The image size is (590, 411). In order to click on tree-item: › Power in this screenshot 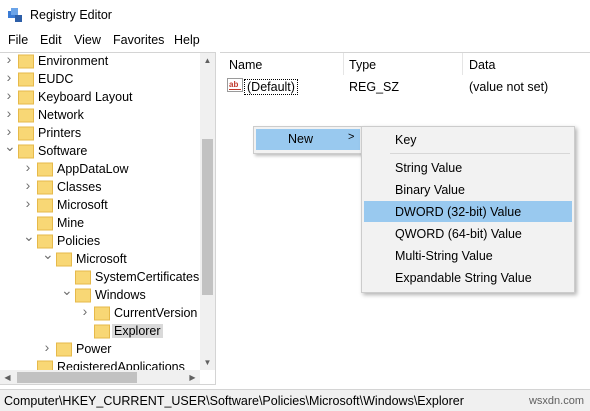, I will do `click(100, 349)`.